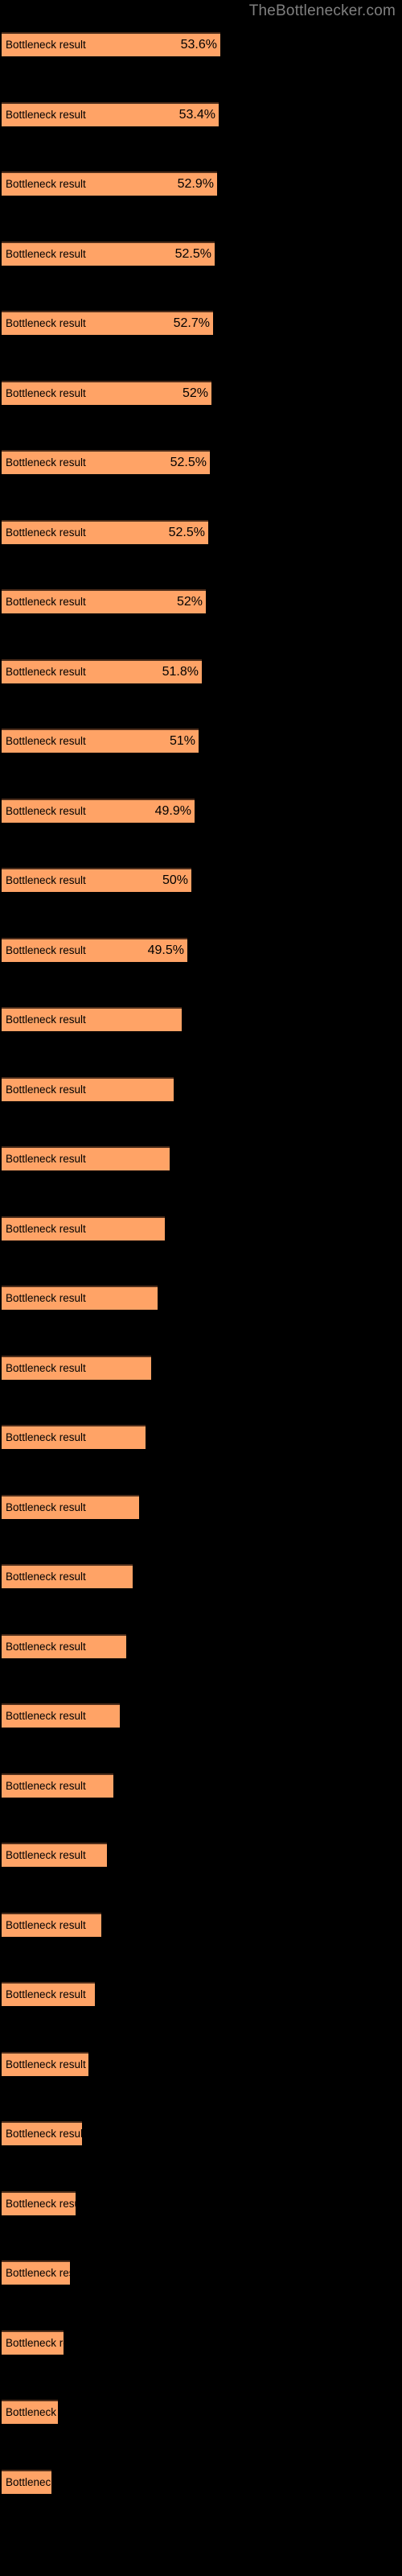 This screenshot has height=2576, width=402. I want to click on bar-row: Bottleneck result 52.9%, so click(201, 183).